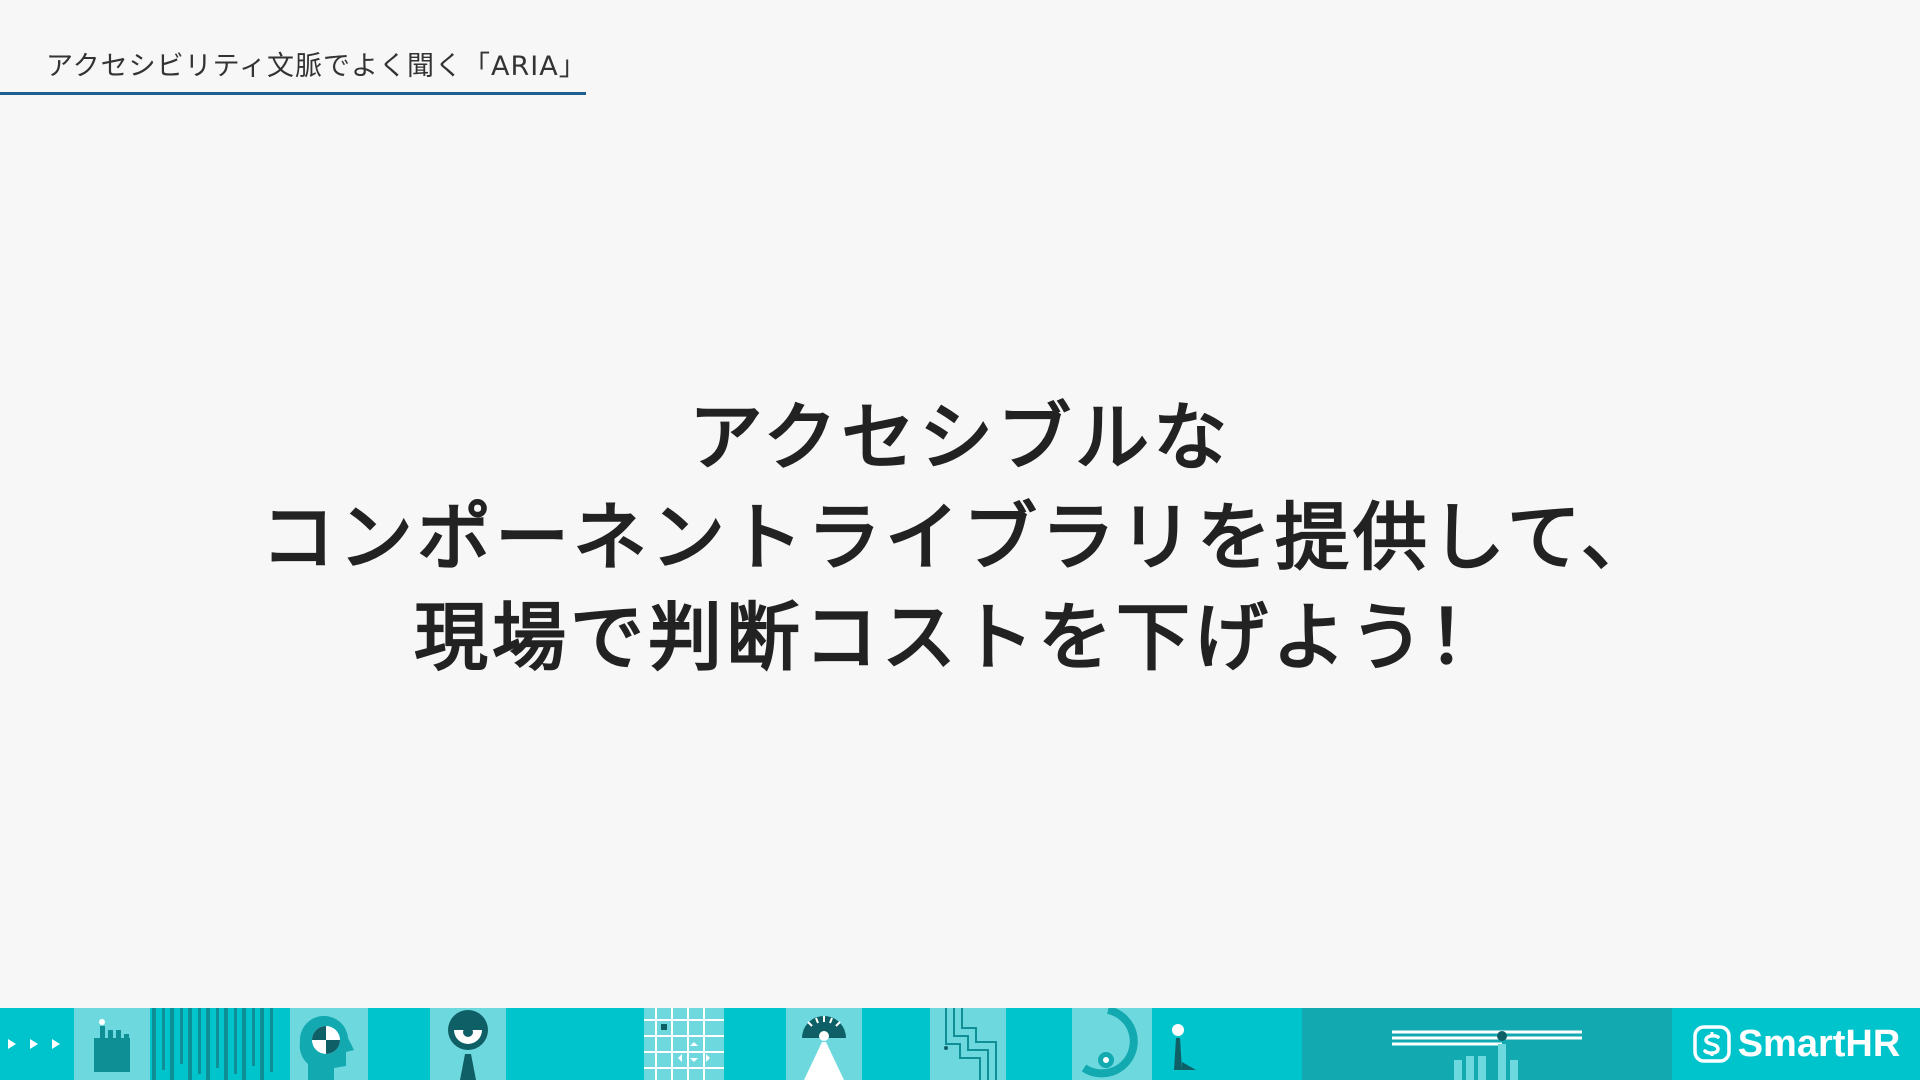  What do you see at coordinates (316, 66) in the screenshot?
I see `section-title: アクセシビリティ文脈でよく聞く「ARIA」` at bounding box center [316, 66].